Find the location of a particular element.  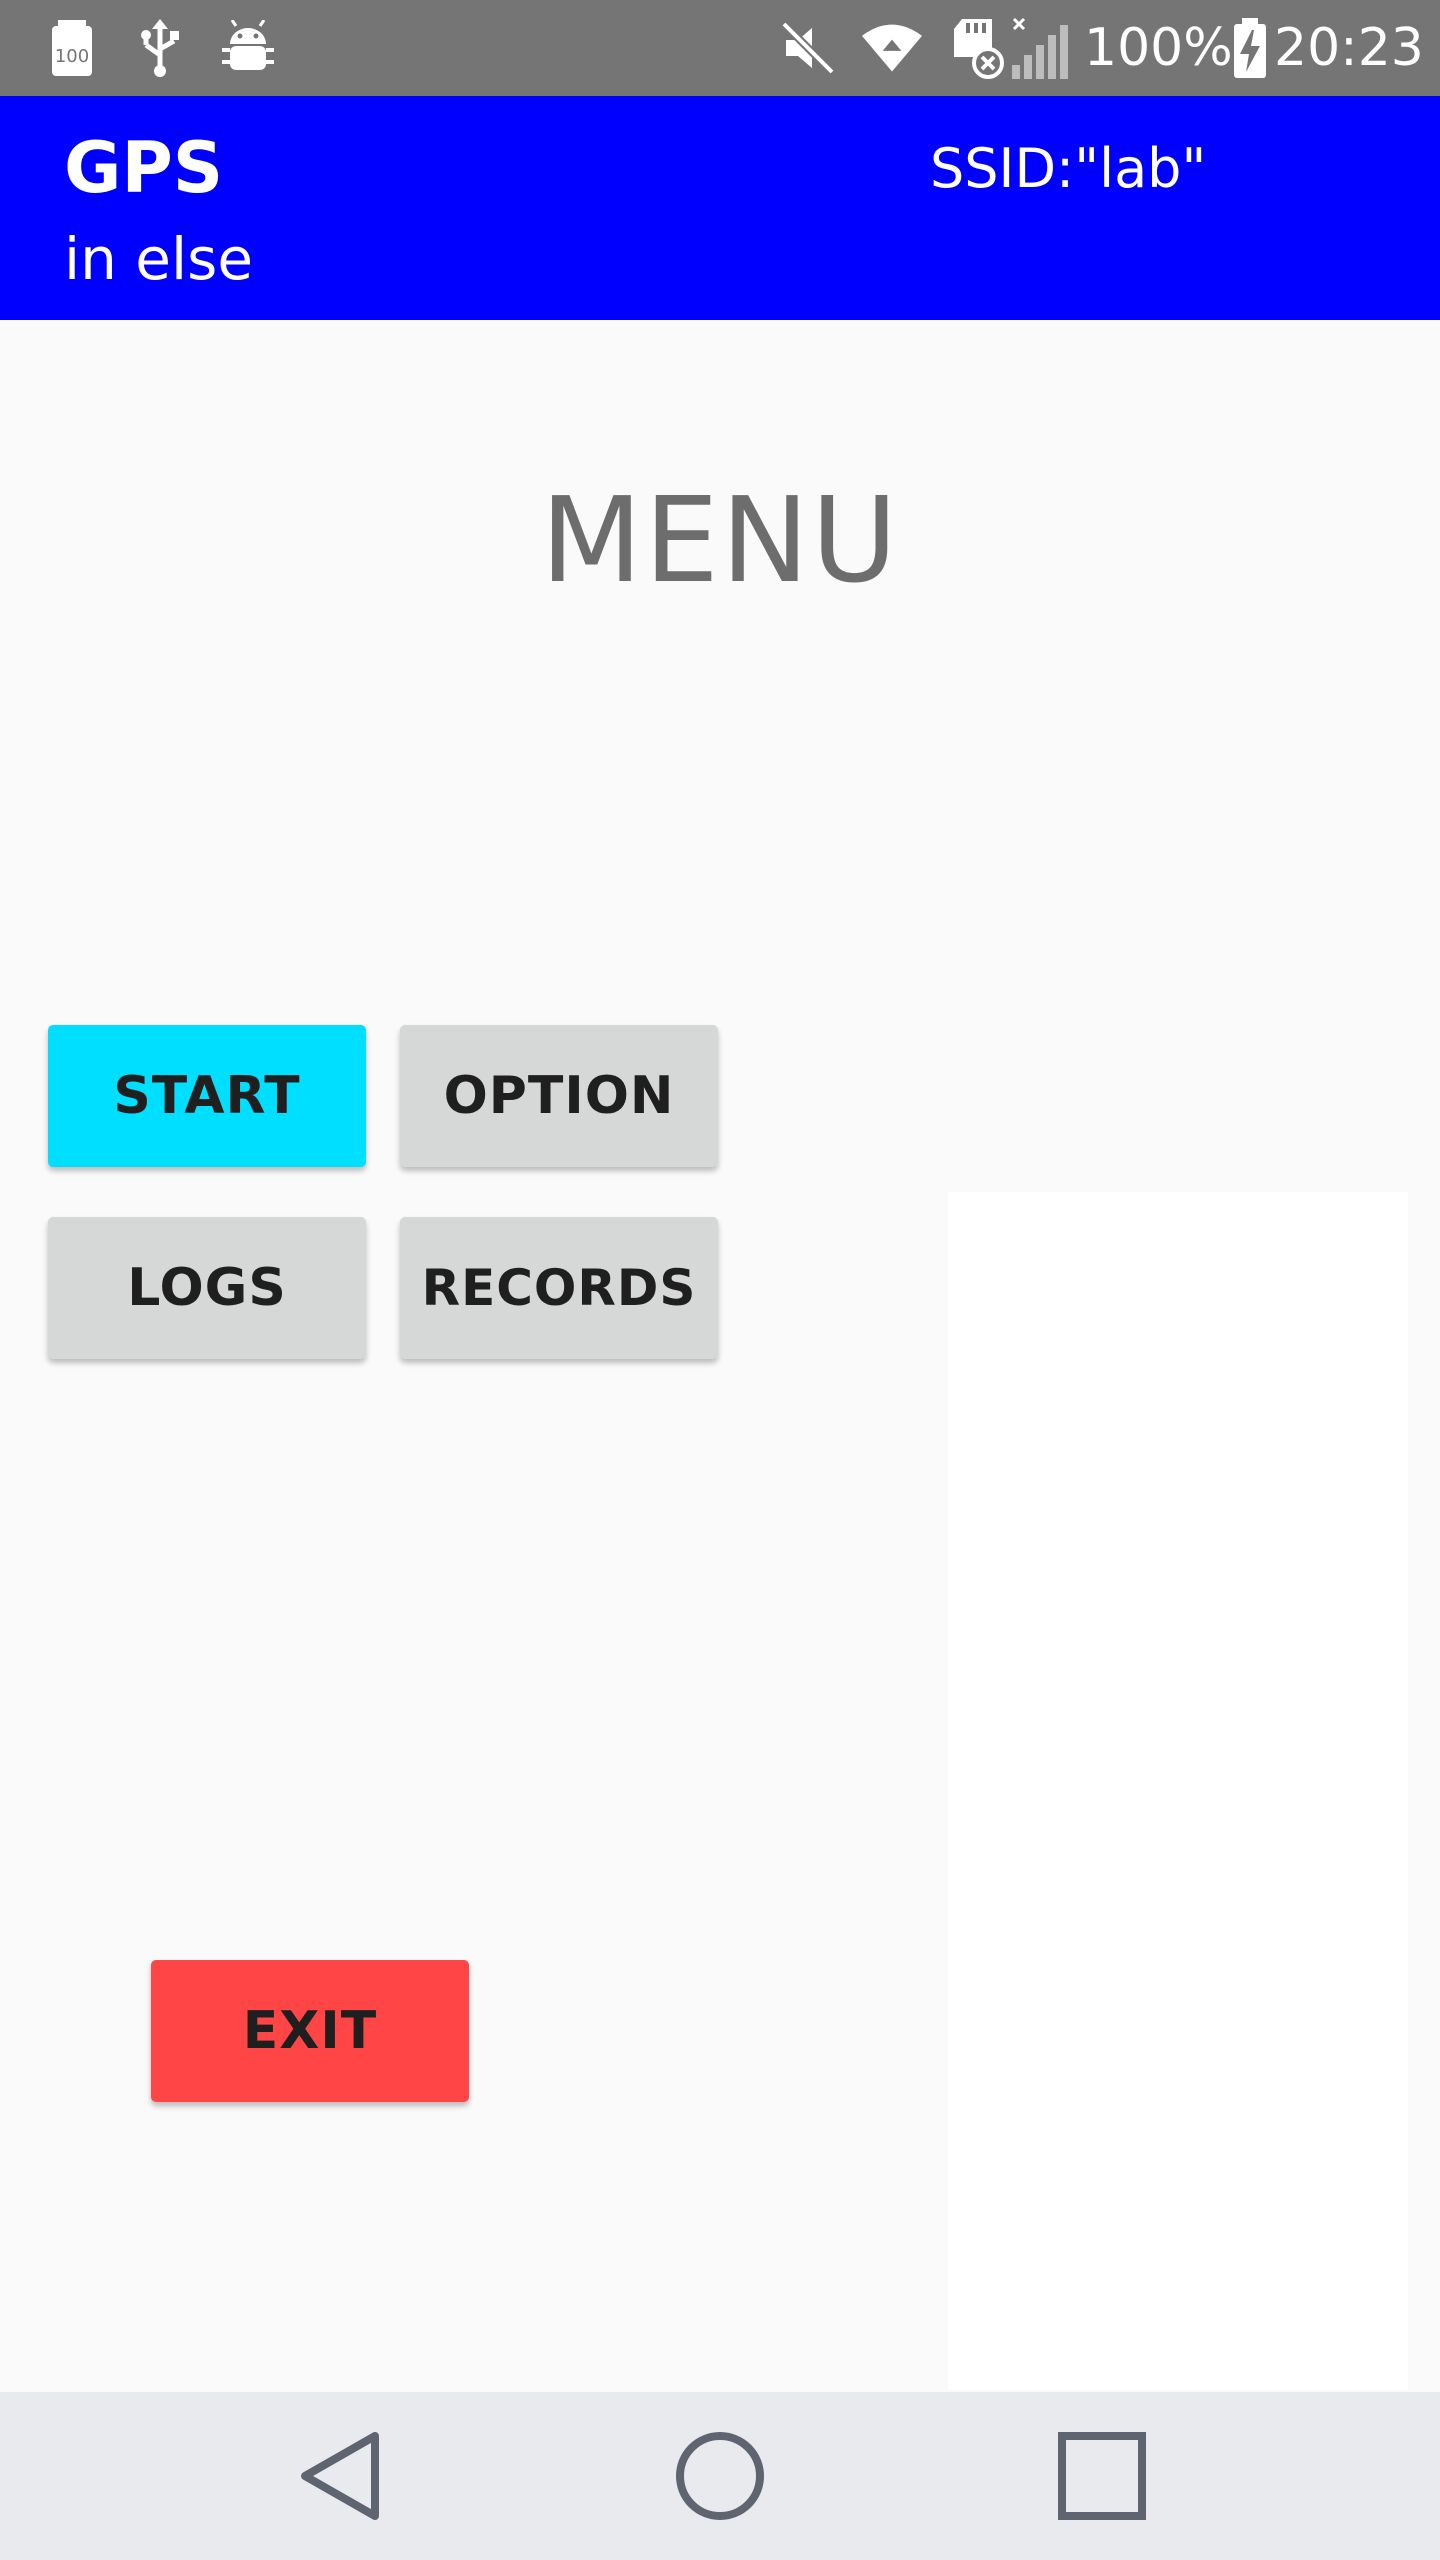

android-debug-icon is located at coordinates (248, 48).